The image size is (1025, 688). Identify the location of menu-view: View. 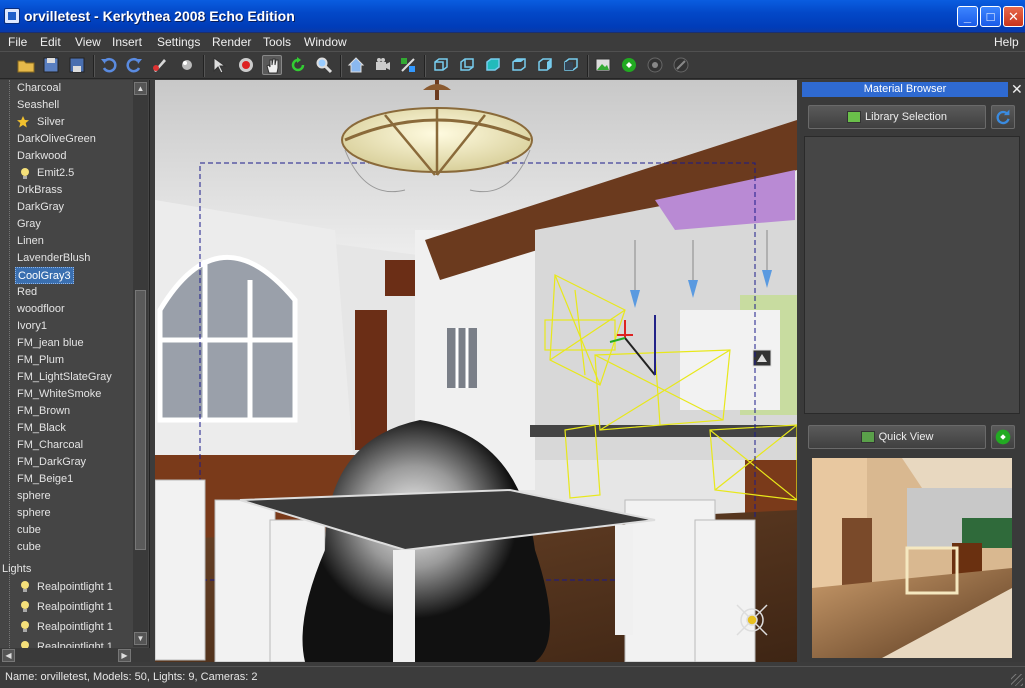
(88, 42).